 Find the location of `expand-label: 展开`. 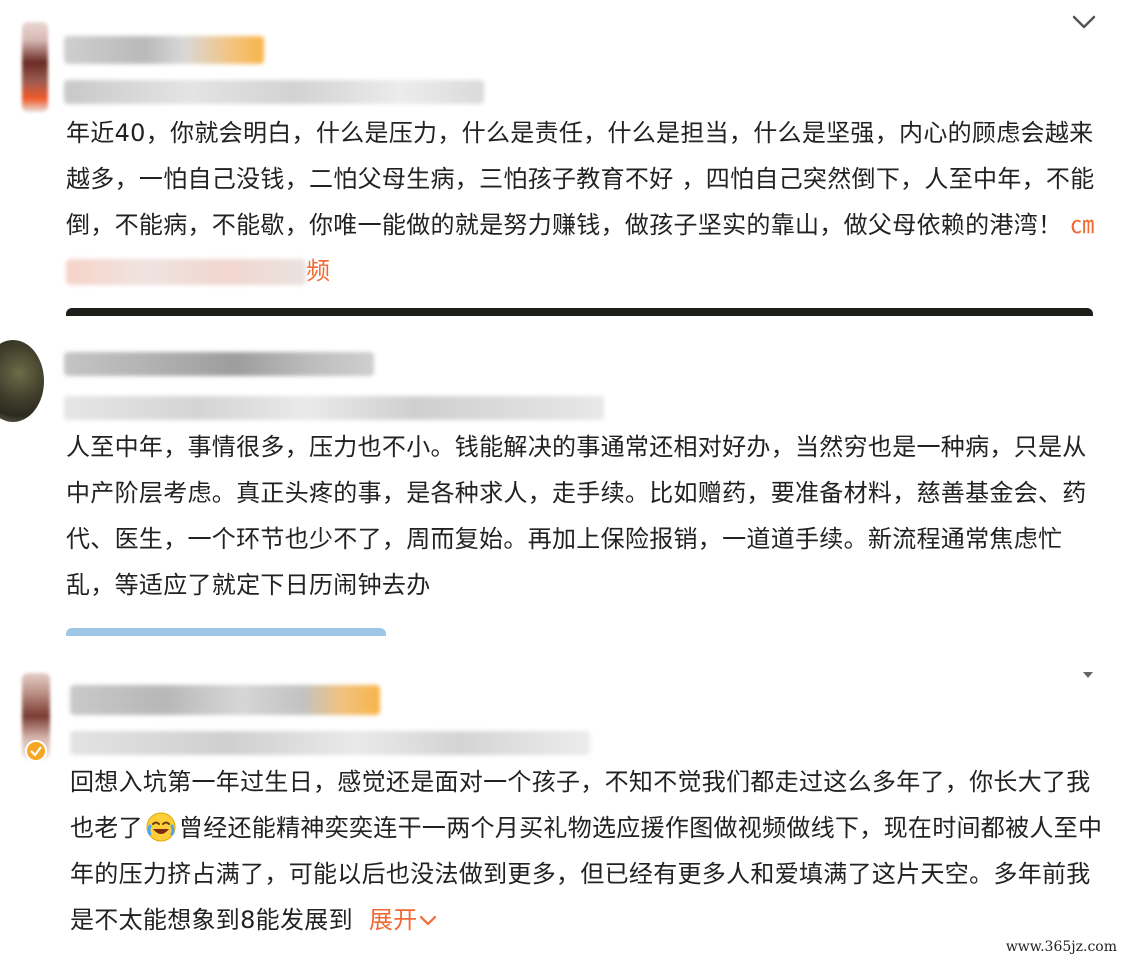

expand-label: 展开 is located at coordinates (393, 920).